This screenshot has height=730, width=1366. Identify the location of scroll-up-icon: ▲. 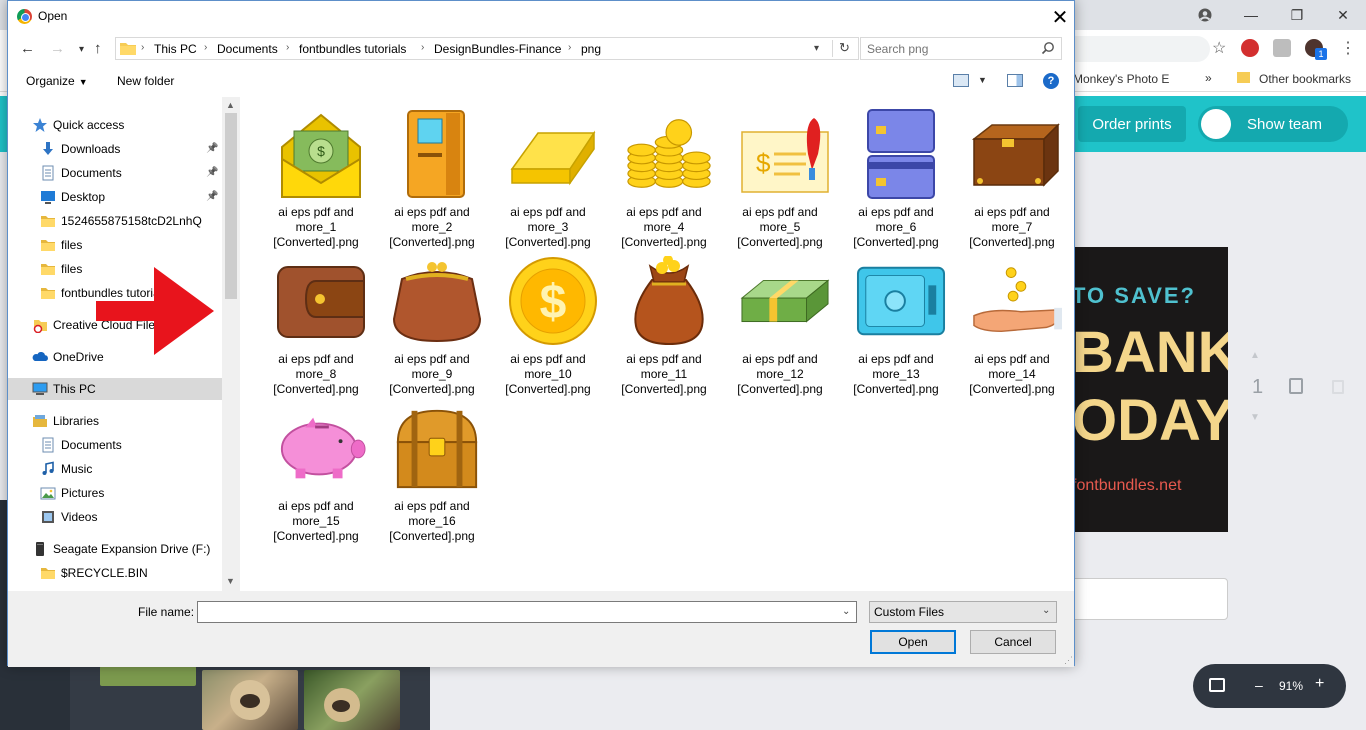
(230, 105).